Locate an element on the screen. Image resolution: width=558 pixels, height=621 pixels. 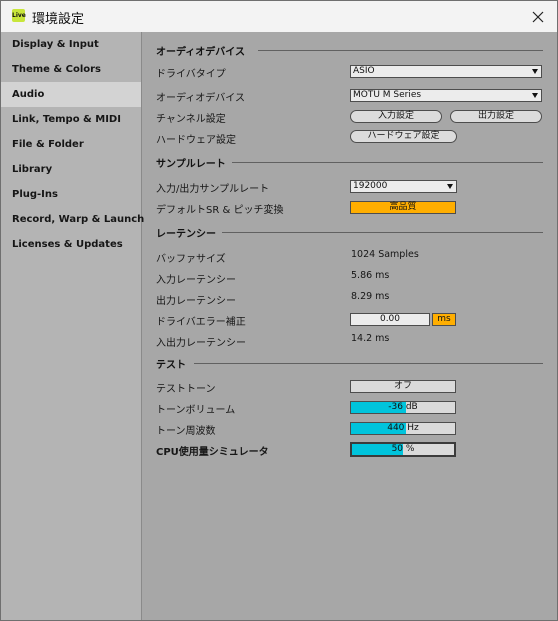
sidebar-item-file-folder: File & Folder is located at coordinates (71, 144).